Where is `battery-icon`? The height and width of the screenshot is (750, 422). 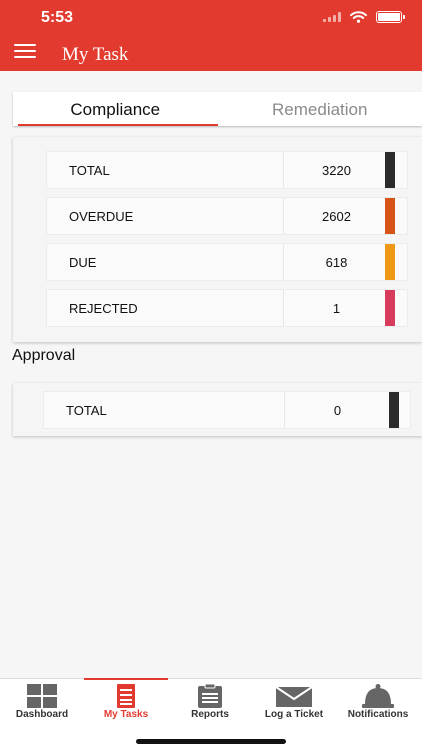
battery-icon is located at coordinates (390, 17).